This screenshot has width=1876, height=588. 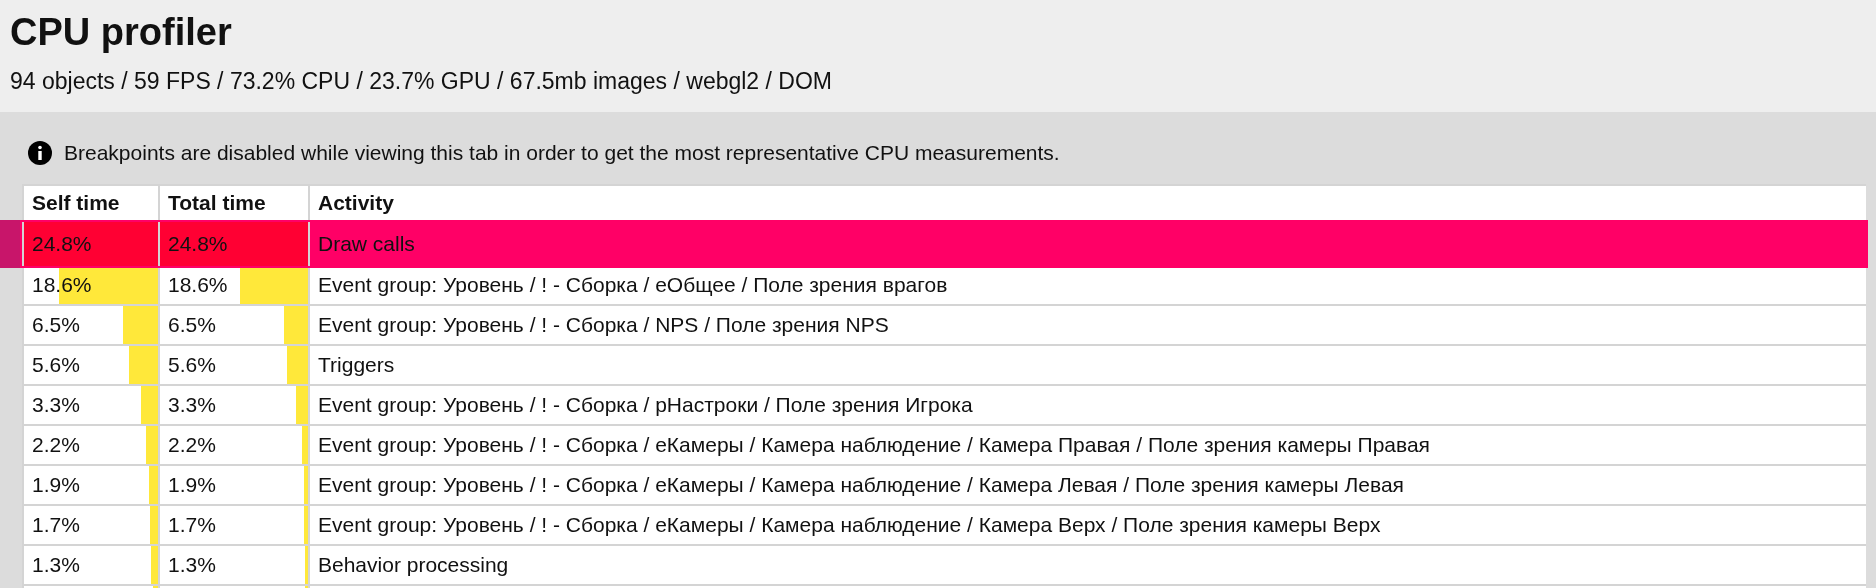 What do you see at coordinates (56, 405) in the screenshot?
I see `self-time: 3.3%` at bounding box center [56, 405].